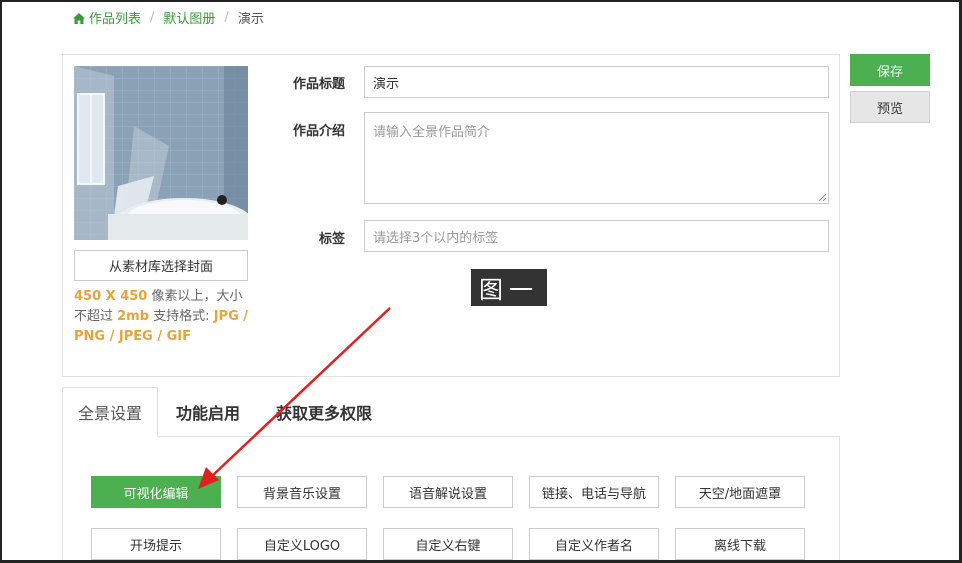 Image resolution: width=962 pixels, height=563 pixels. Describe the element at coordinates (890, 70) in the screenshot. I see `save-button: 保存` at that location.